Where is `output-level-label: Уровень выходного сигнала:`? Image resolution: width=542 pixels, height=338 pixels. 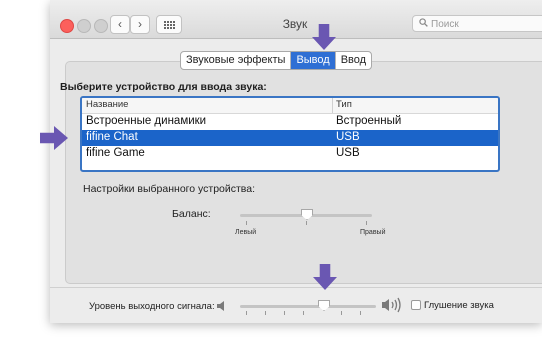
output-level-label: Уровень выходного сигнала: is located at coordinates (152, 306).